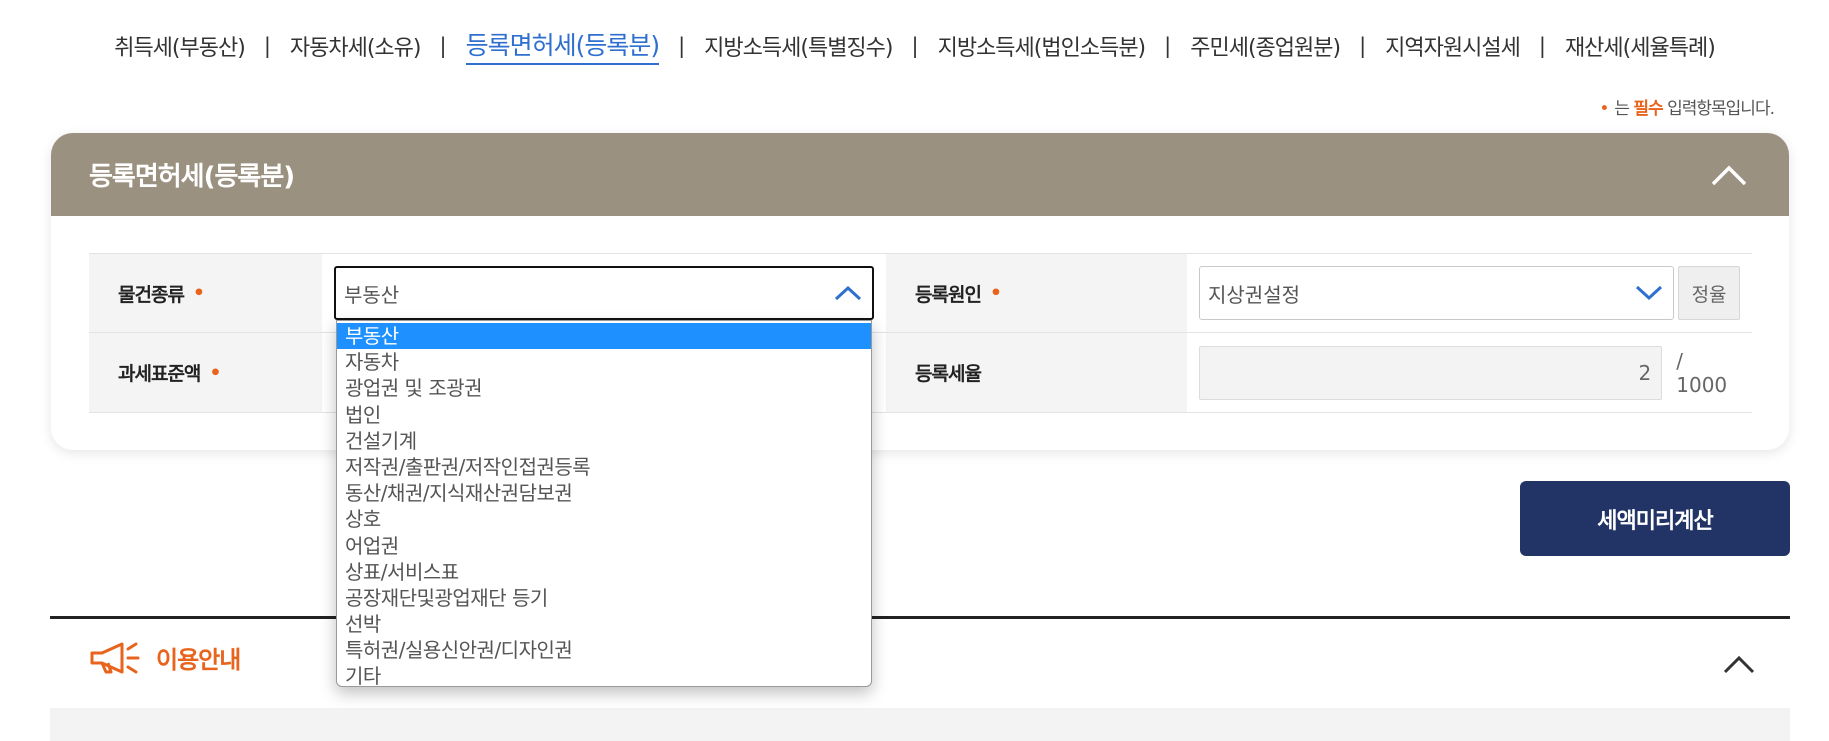  What do you see at coordinates (604, 624) in the screenshot?
I see `dropdown-option: 선박` at bounding box center [604, 624].